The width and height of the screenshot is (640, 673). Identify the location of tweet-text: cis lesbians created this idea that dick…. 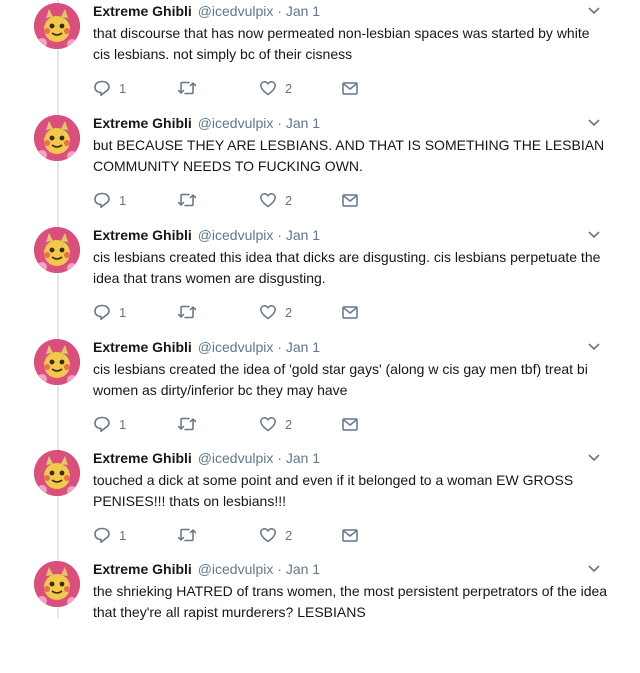
(347, 267).